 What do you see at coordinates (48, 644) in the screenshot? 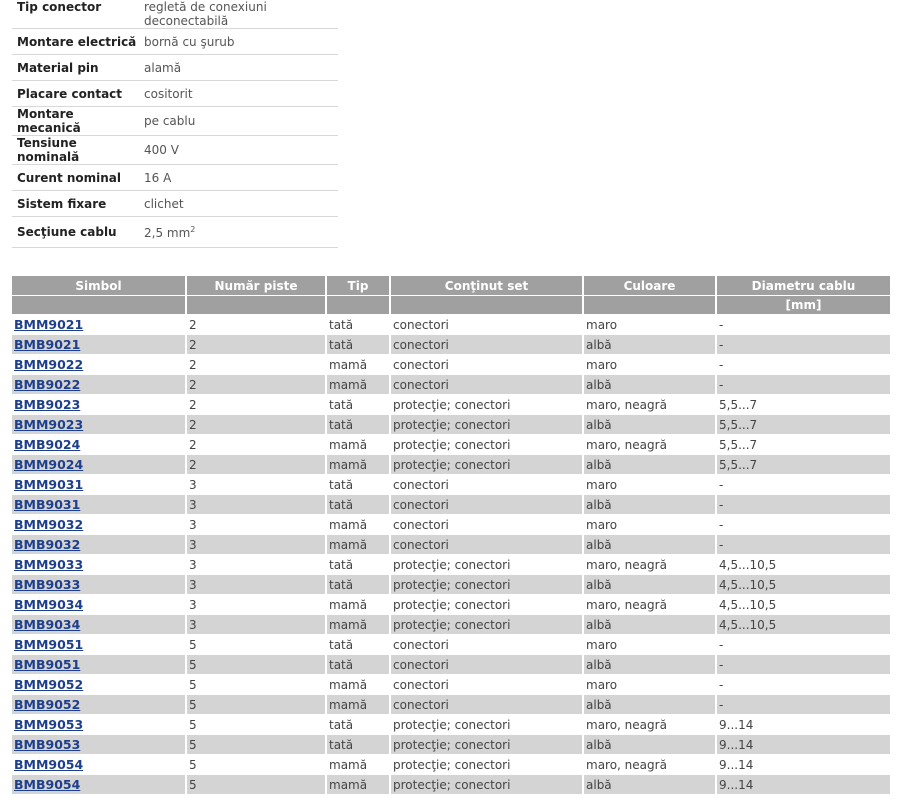
I see `product-symbol-link: BMM9051` at bounding box center [48, 644].